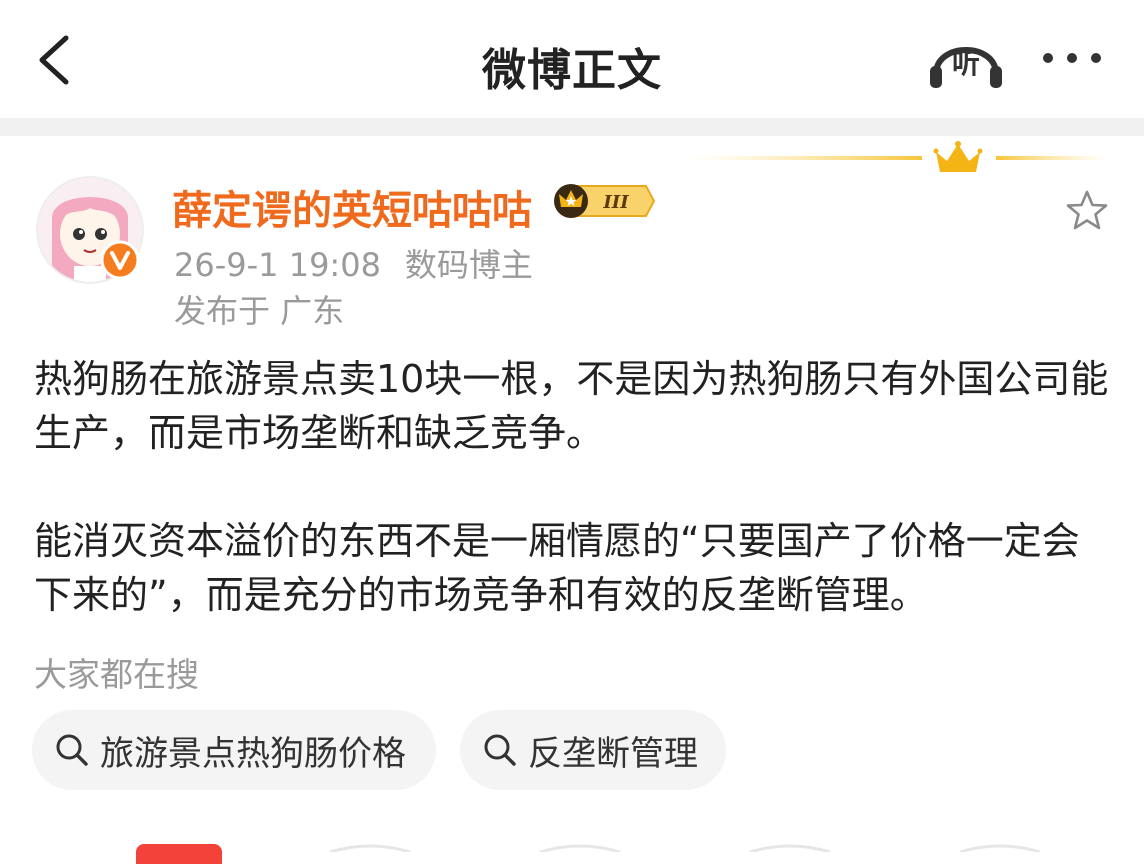  I want to click on post-location: 发布于 广东, so click(259, 311).